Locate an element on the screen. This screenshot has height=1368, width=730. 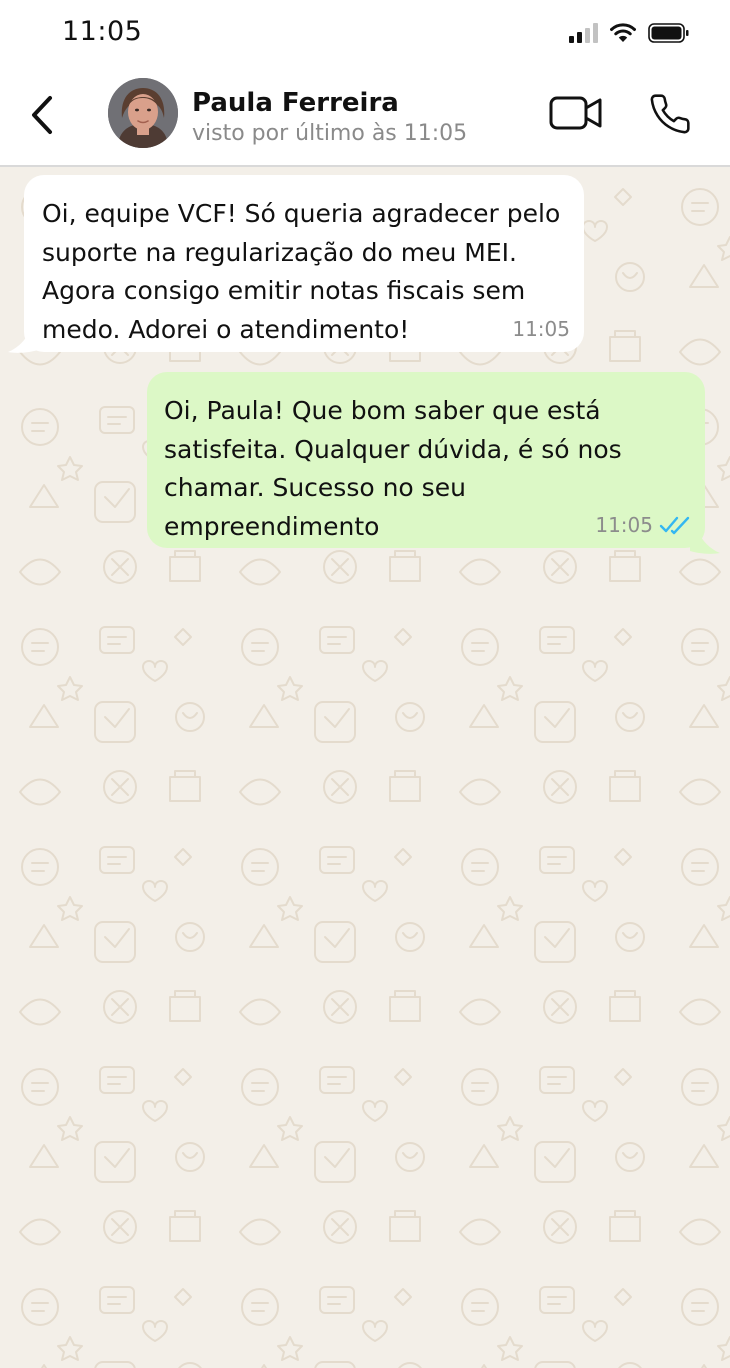
voice-call-button is located at coordinates (670, 114).